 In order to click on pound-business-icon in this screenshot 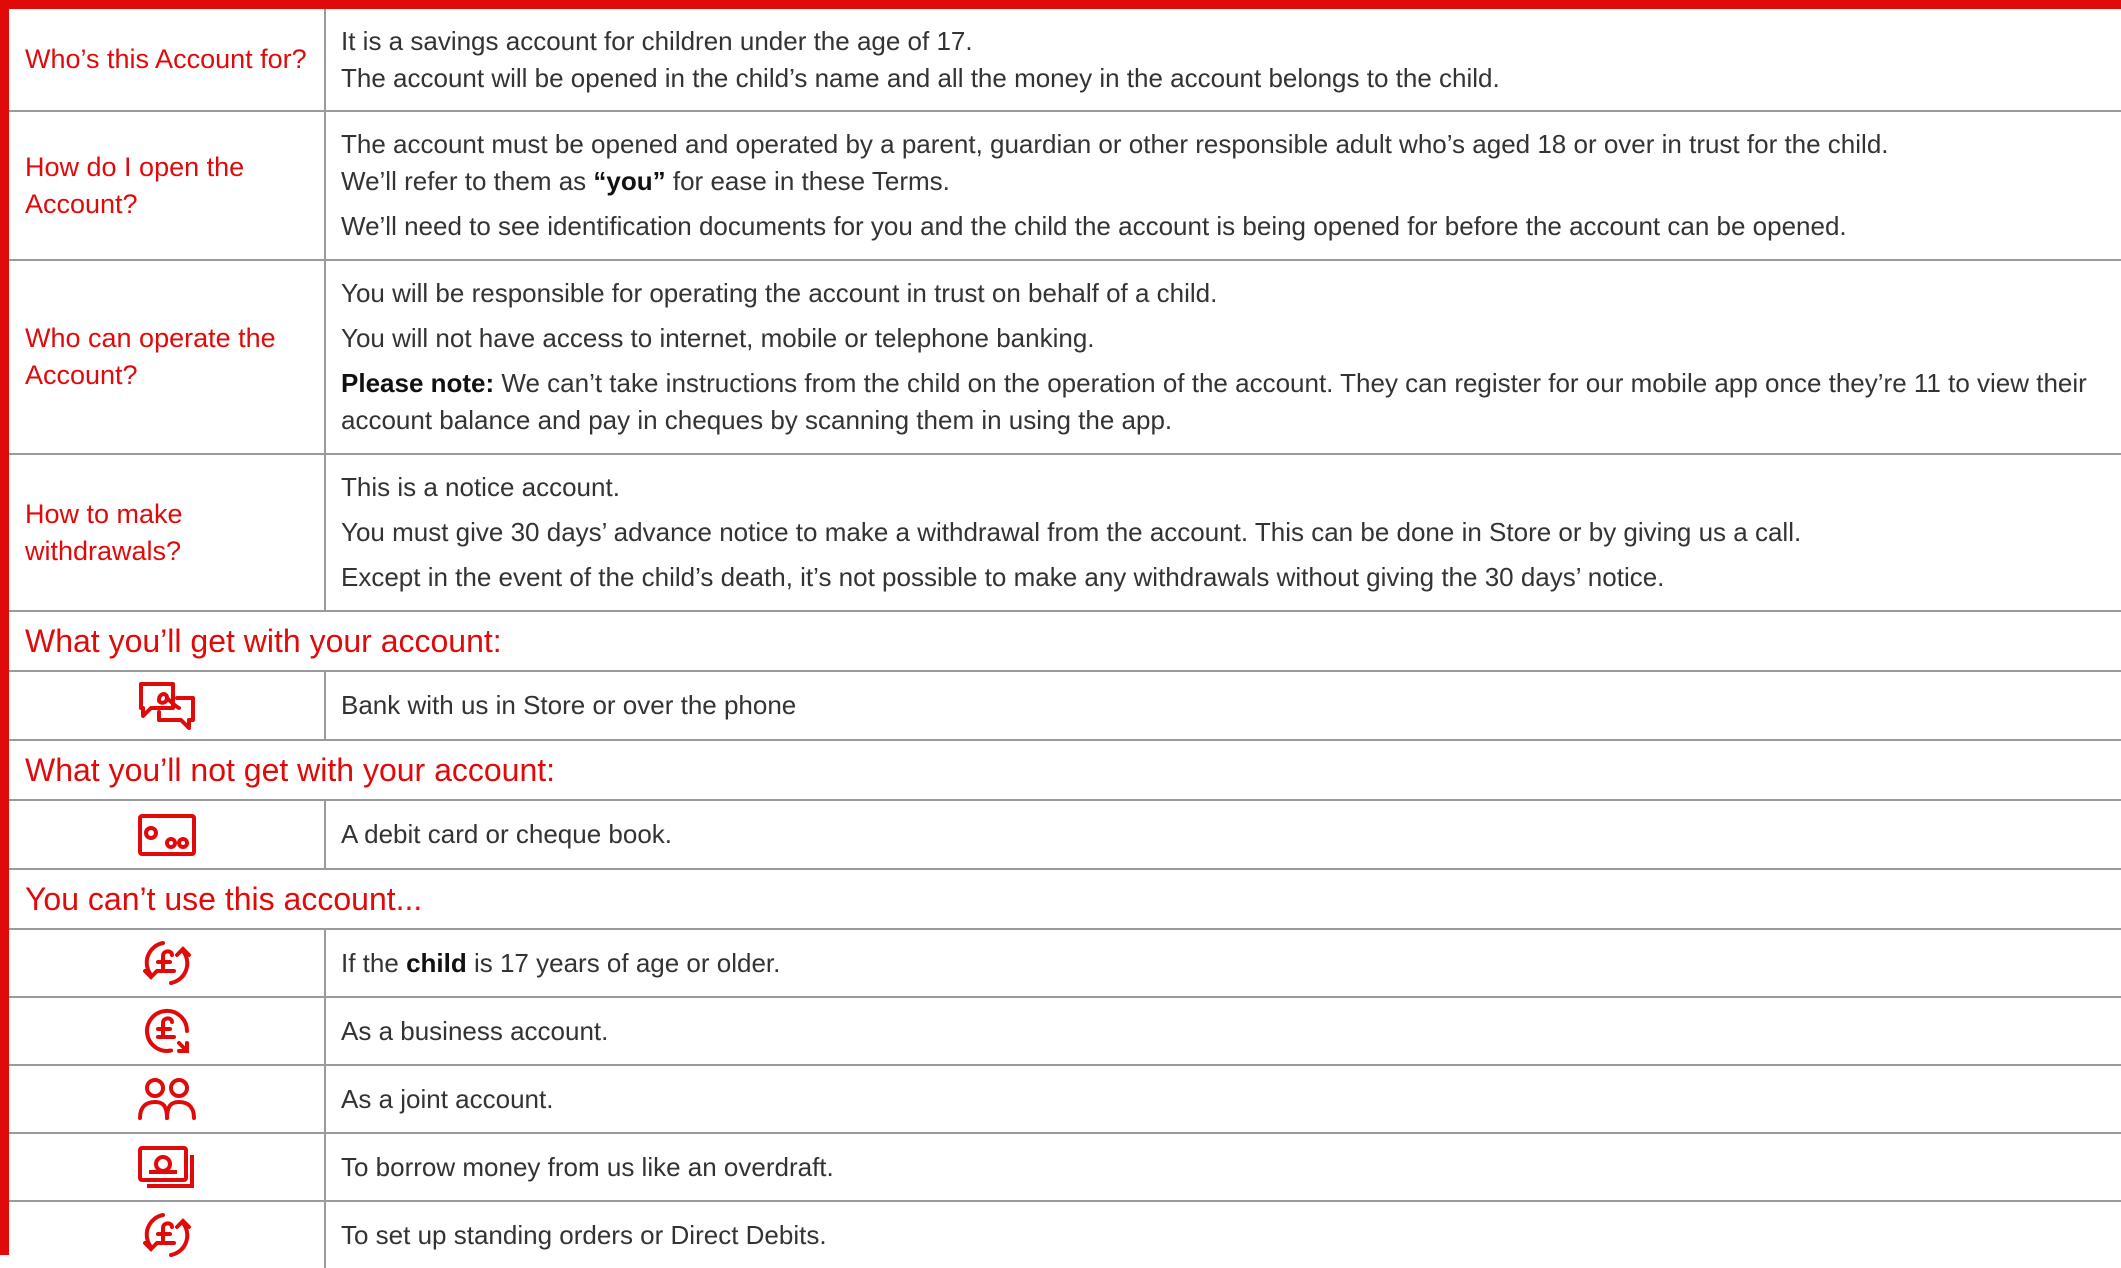, I will do `click(167, 1031)`.